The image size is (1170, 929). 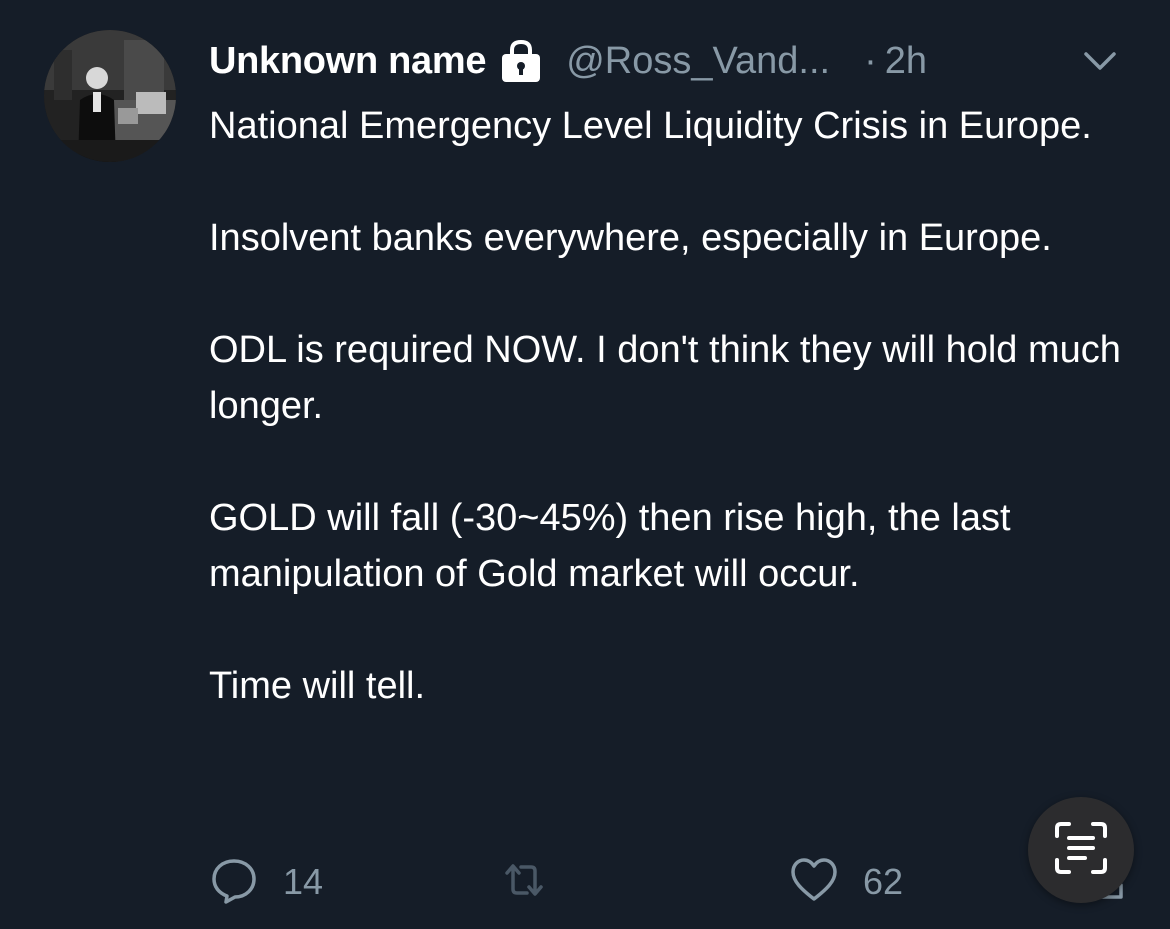 I want to click on lock-icon, so click(x=521, y=61).